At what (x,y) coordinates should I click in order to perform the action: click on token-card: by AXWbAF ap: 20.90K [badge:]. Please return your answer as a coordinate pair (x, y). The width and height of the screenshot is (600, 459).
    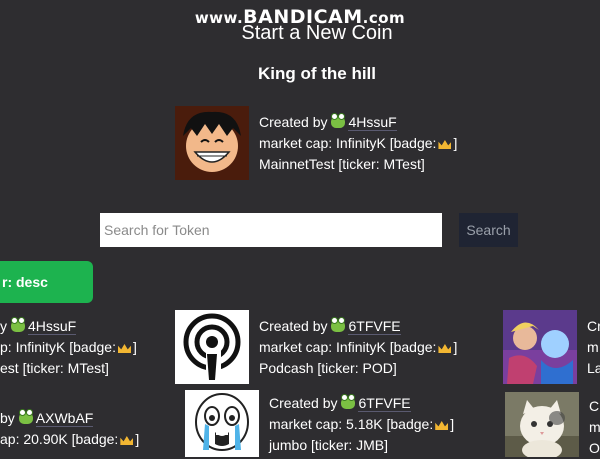
    Looking at the image, I should click on (80, 432).